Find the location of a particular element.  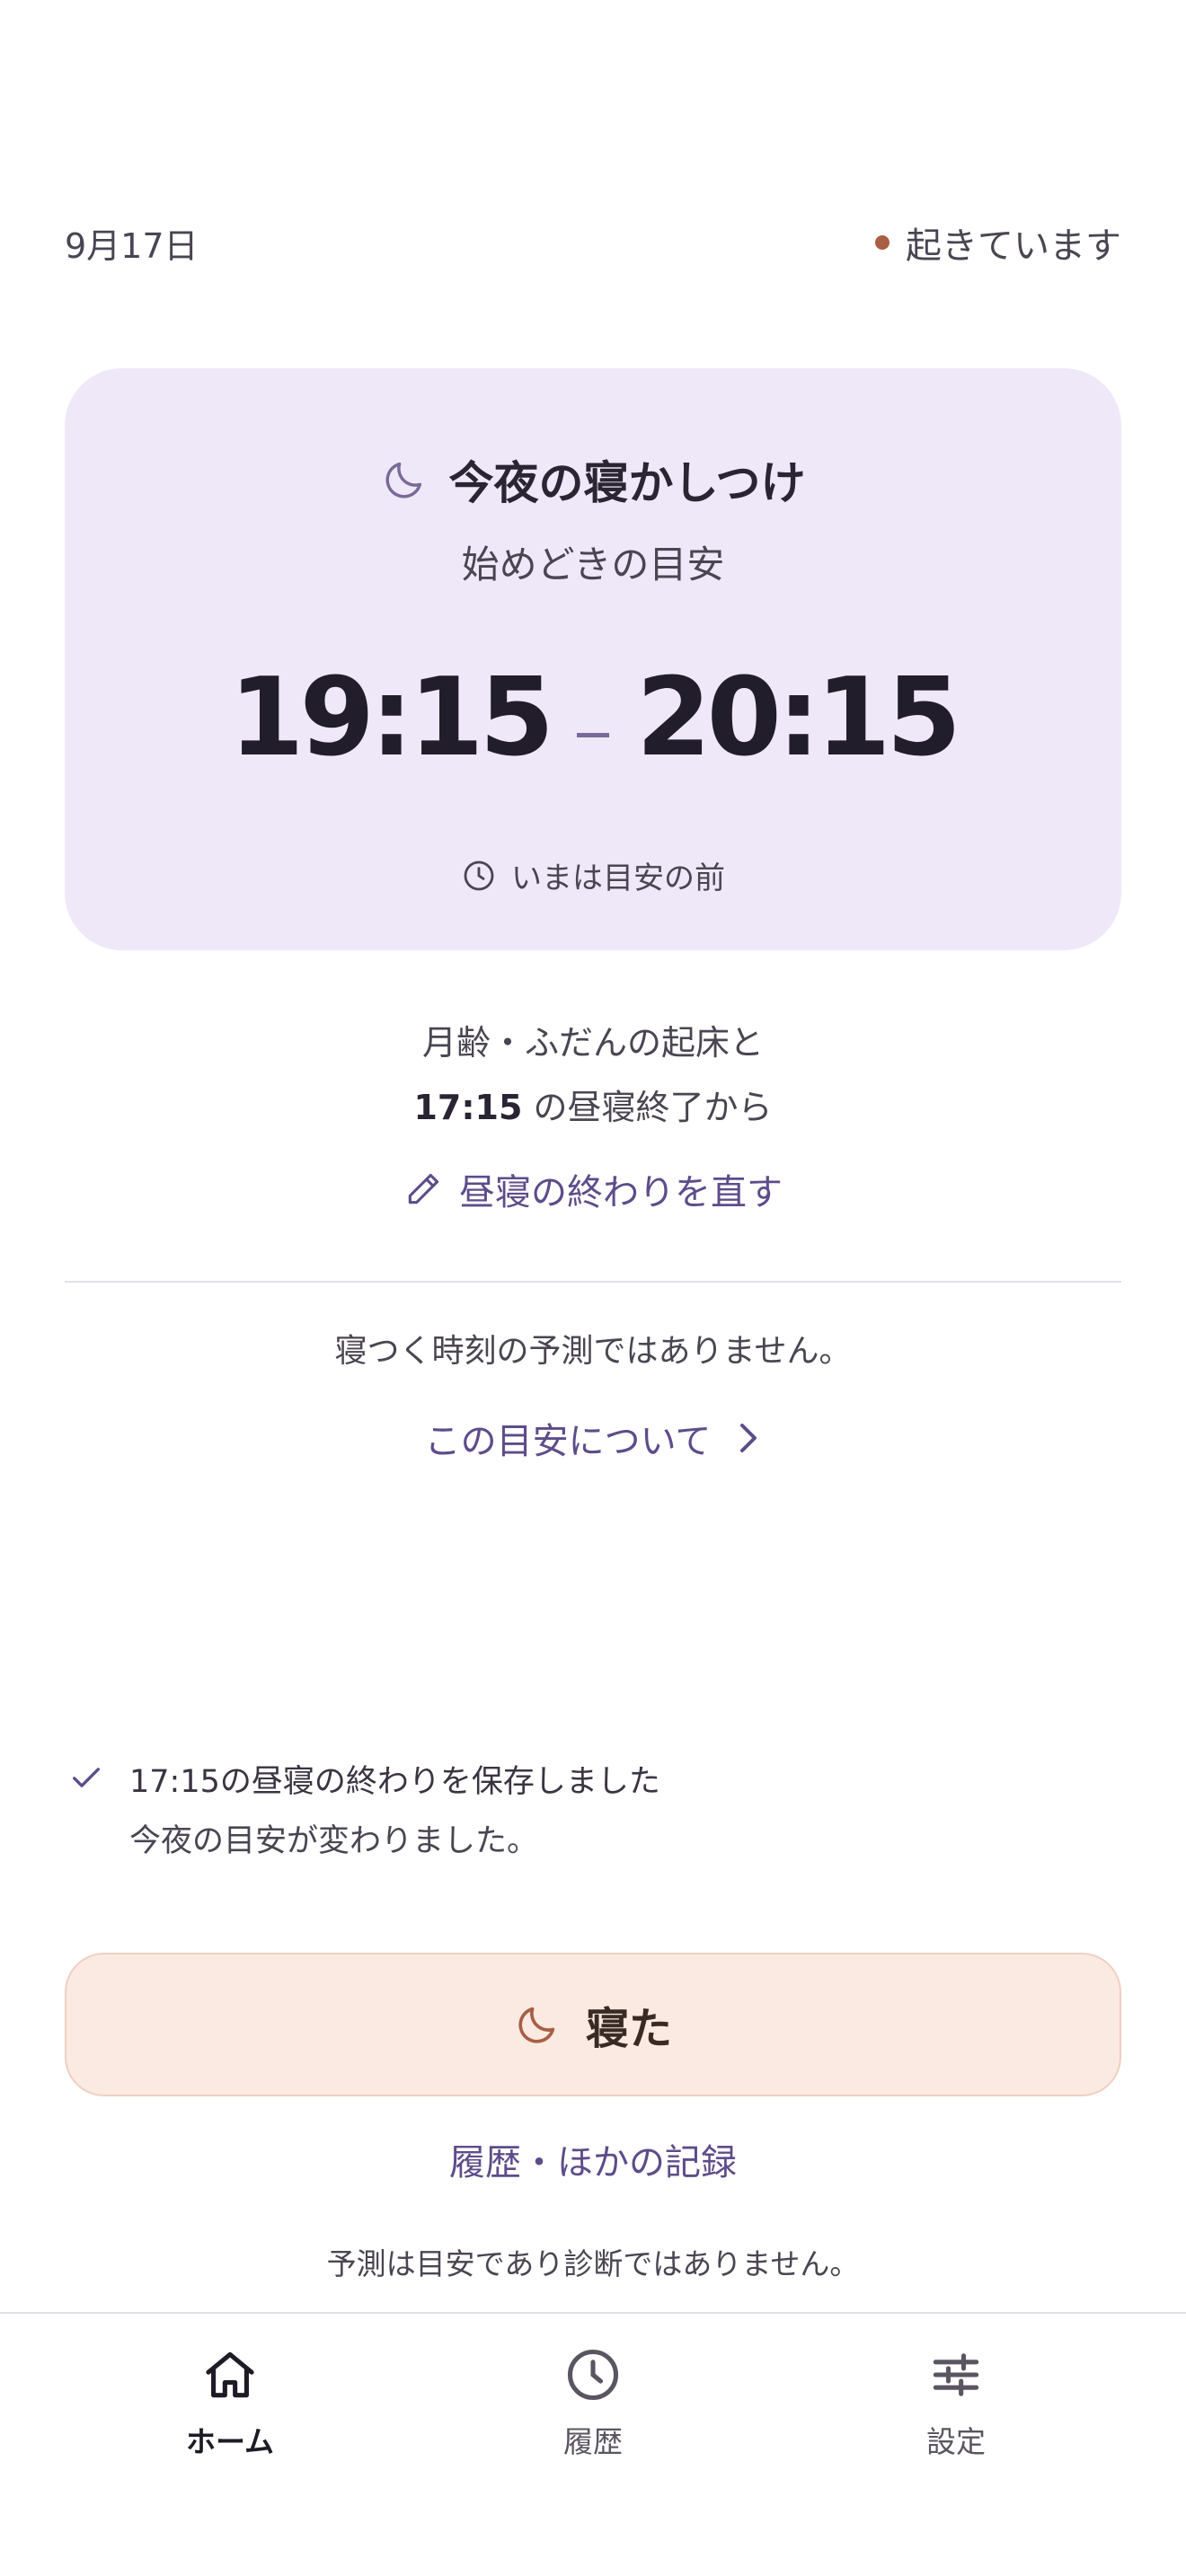

fell-asleep-button: 寝た is located at coordinates (593, 2024).